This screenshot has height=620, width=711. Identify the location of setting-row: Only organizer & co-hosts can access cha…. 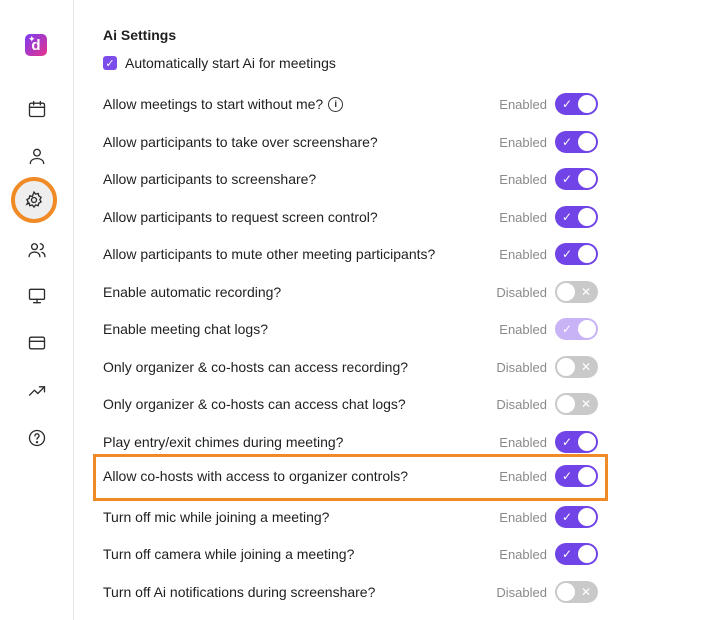
(350, 404).